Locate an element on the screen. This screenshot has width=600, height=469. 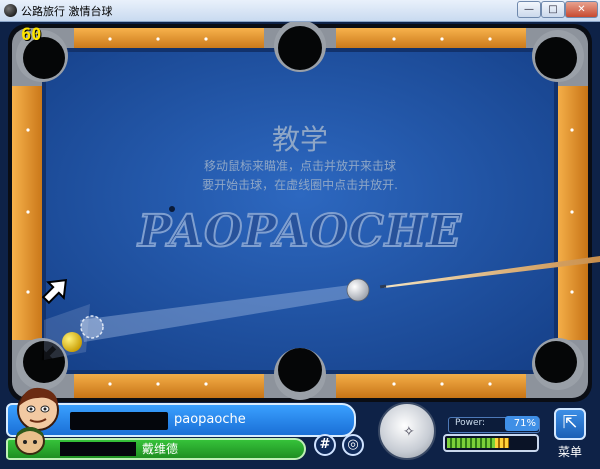
player-avatar is located at coordinates (38, 409).